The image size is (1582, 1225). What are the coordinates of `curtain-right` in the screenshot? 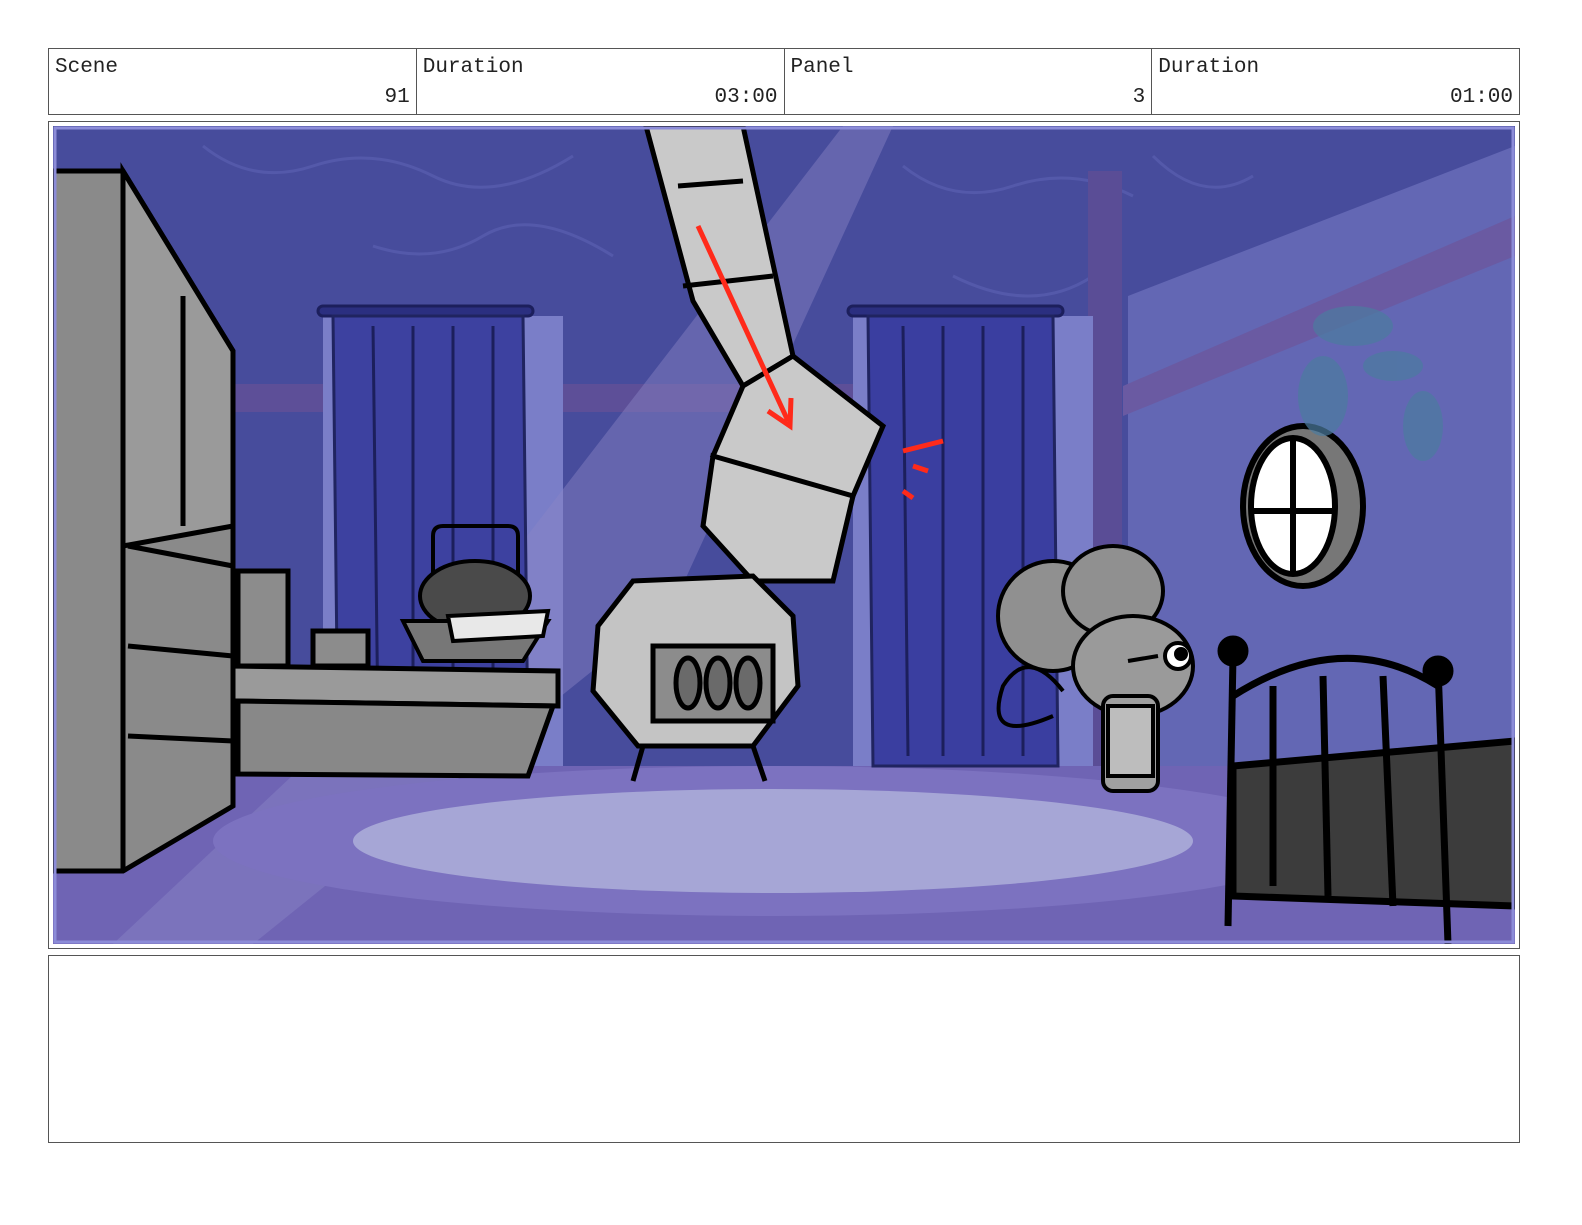 It's located at (955, 536).